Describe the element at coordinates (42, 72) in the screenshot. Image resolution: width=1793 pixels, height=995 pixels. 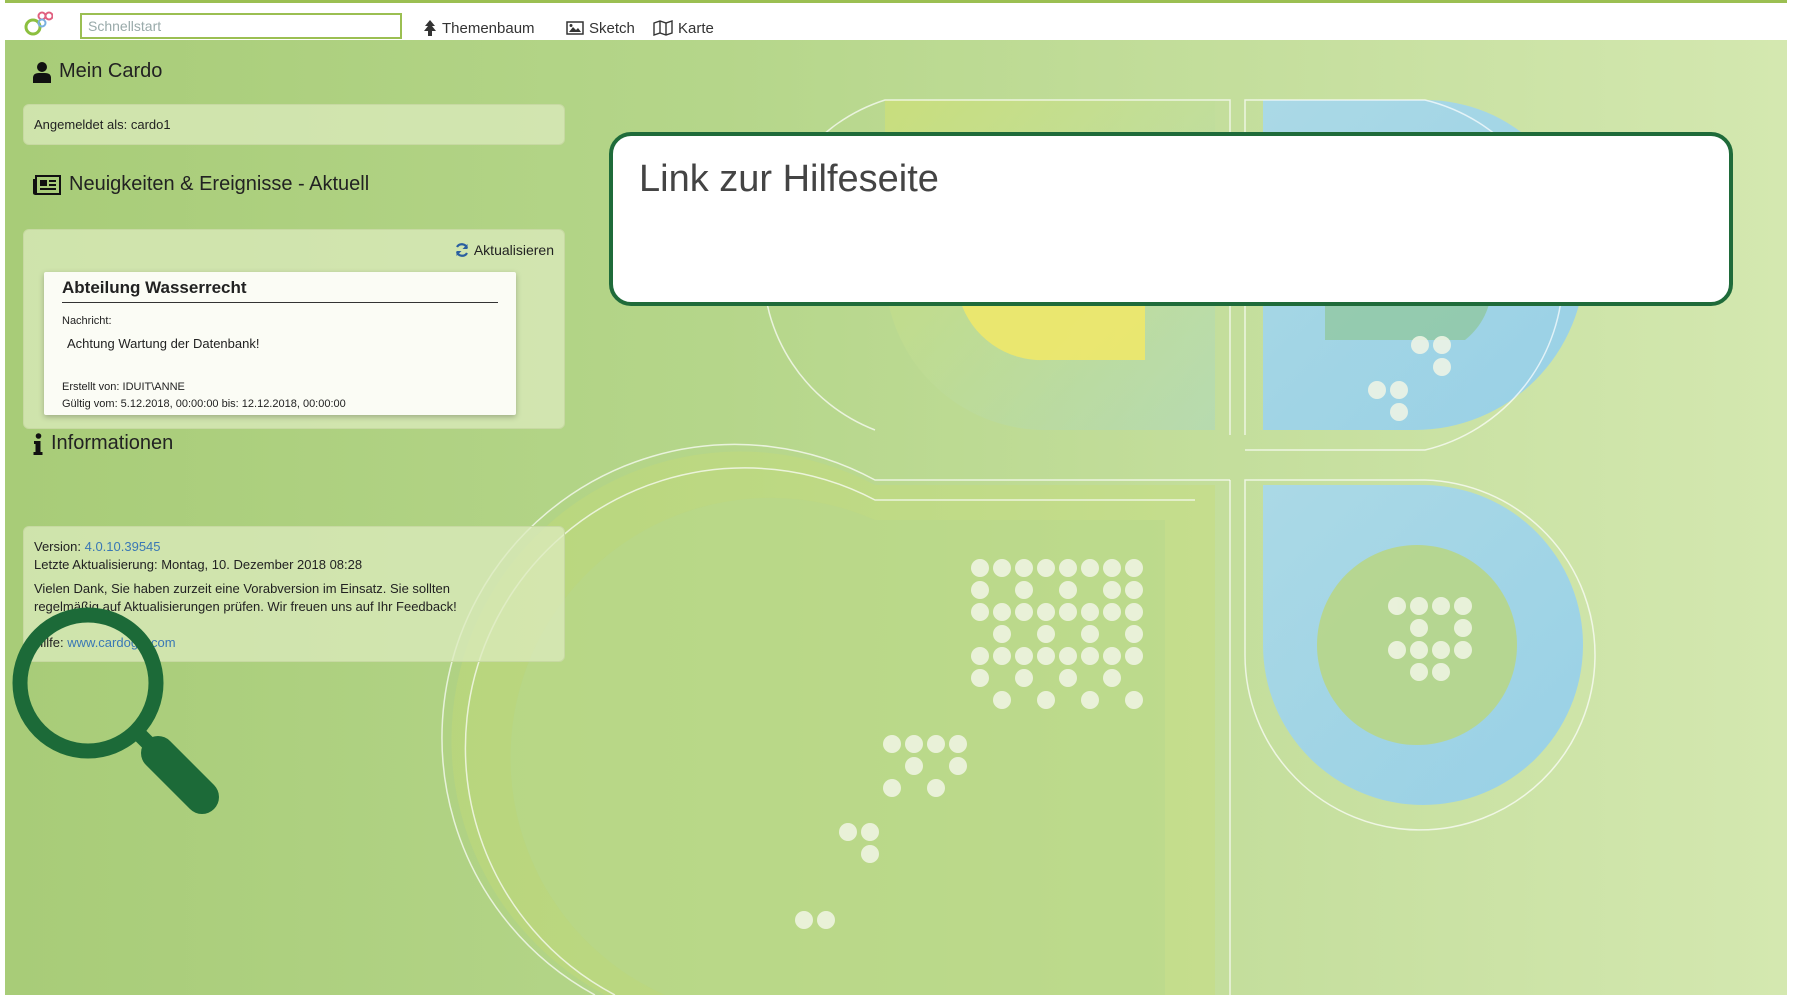
I see `user-icon` at that location.